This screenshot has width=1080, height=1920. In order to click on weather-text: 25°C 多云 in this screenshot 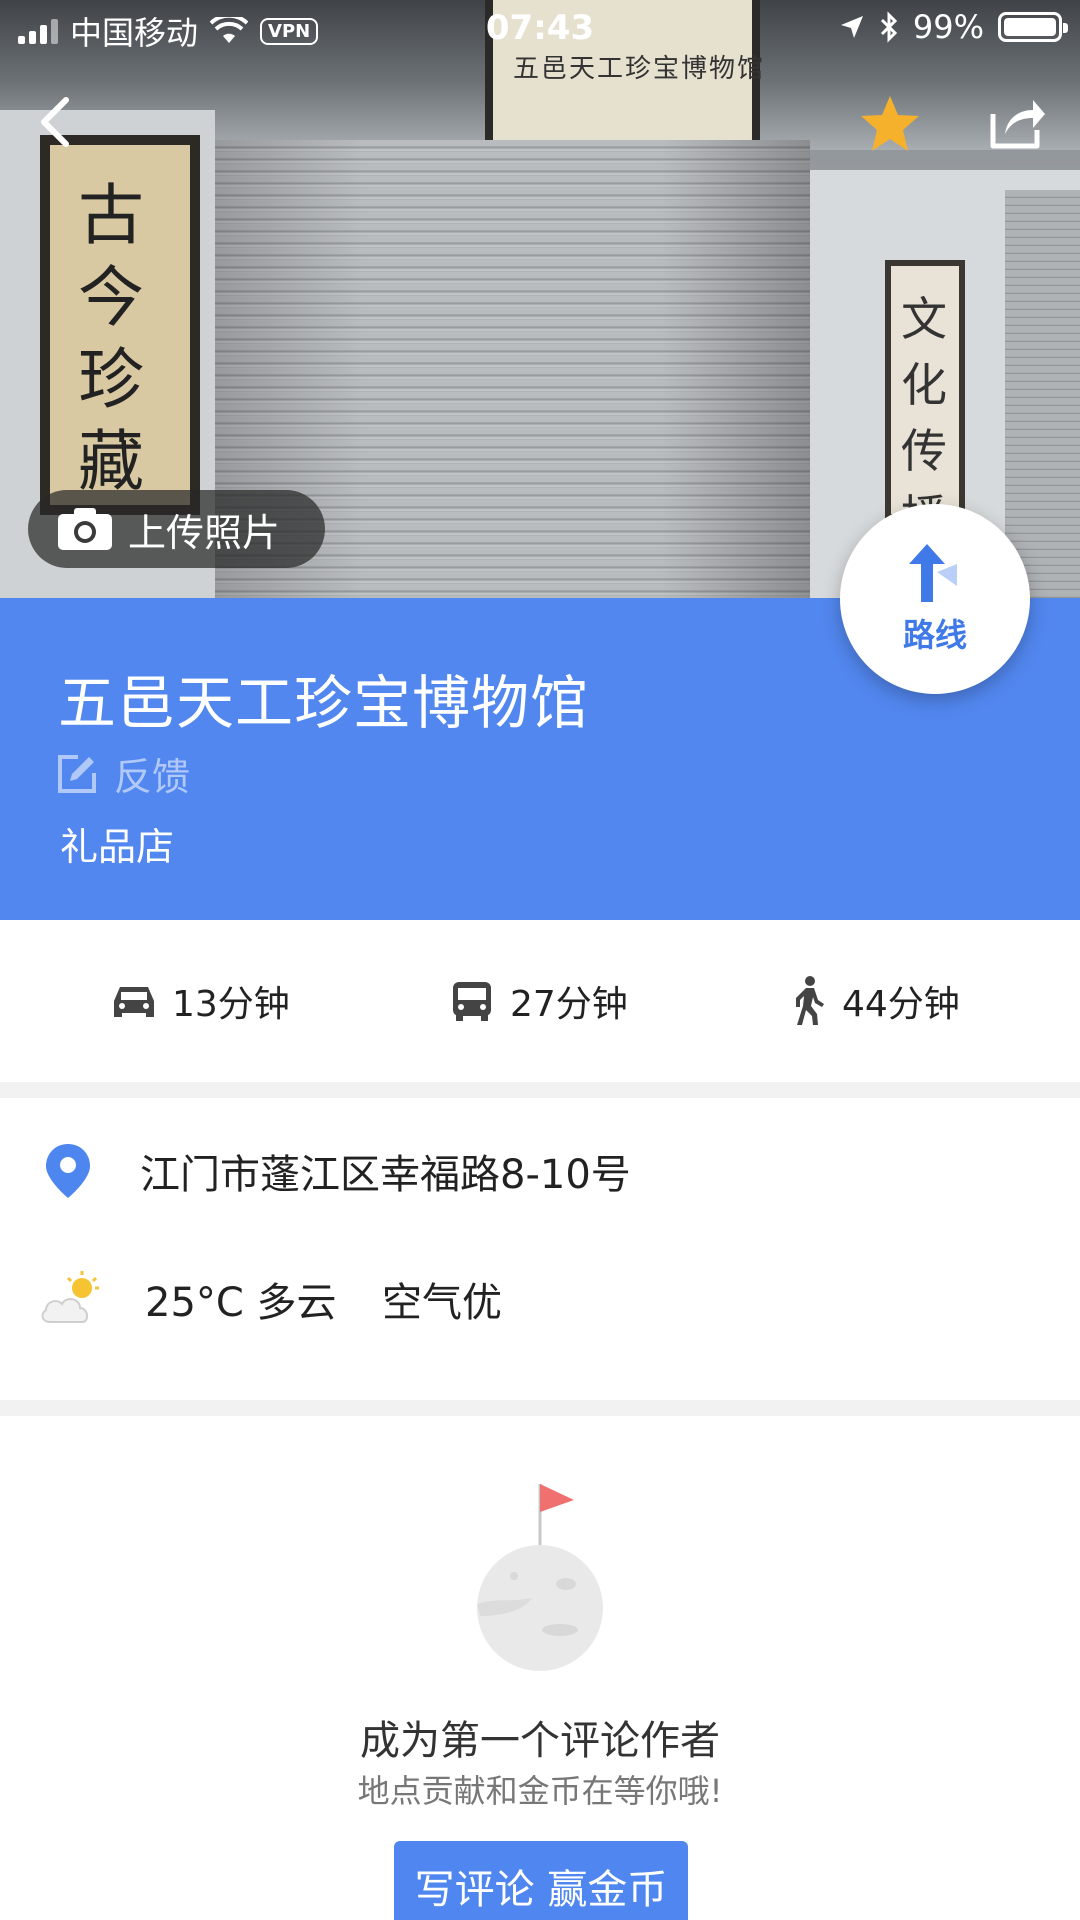, I will do `click(241, 1303)`.